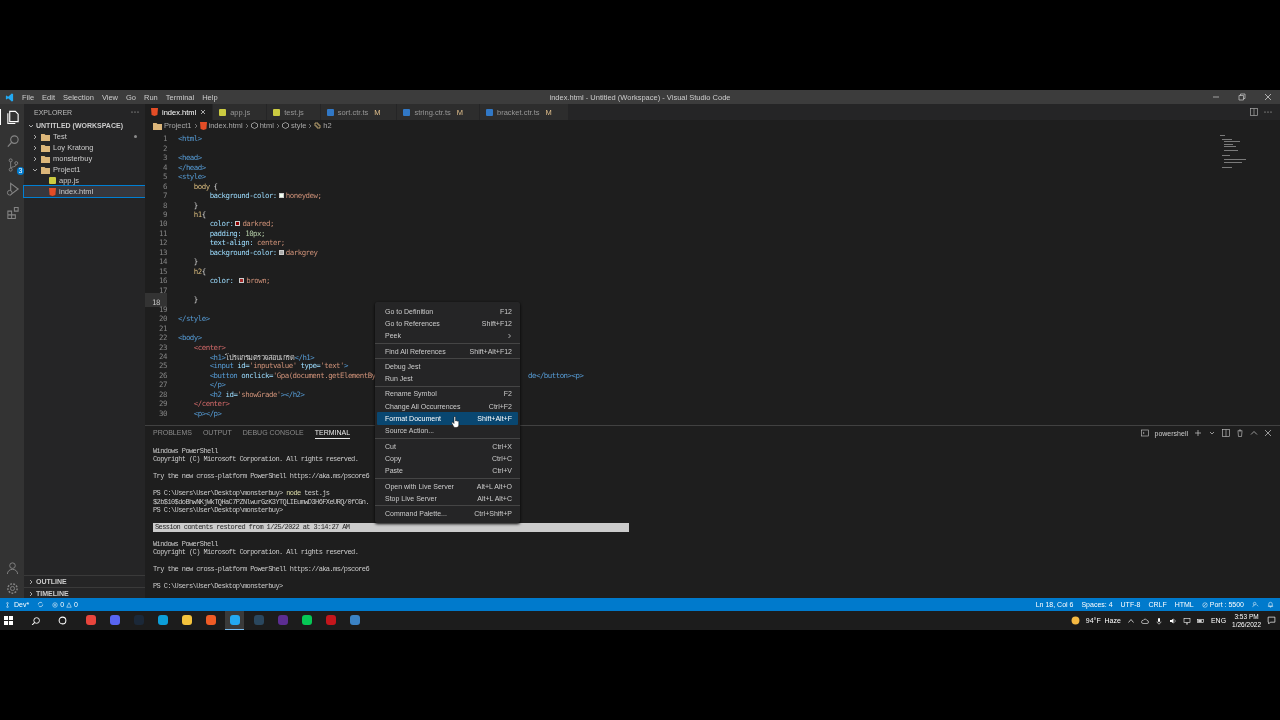 This screenshot has height=720, width=1280. I want to click on vscode-logo-icon, so click(9, 97).